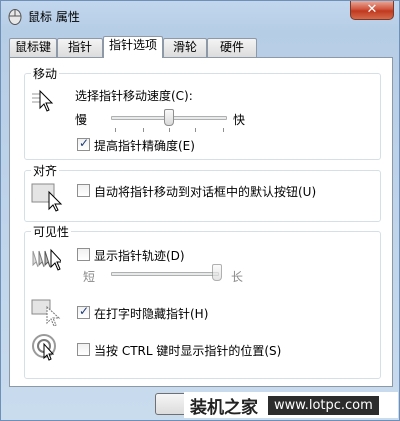 This screenshot has height=421, width=400. Describe the element at coordinates (43, 100) in the screenshot. I see `pointer-speed-icon` at that location.